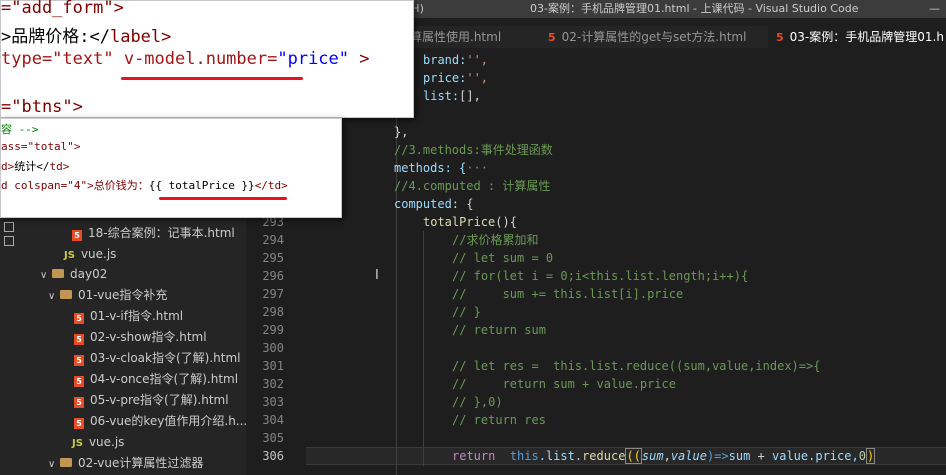  What do you see at coordinates (499, 330) in the screenshot?
I see `code-comment: // return sum` at bounding box center [499, 330].